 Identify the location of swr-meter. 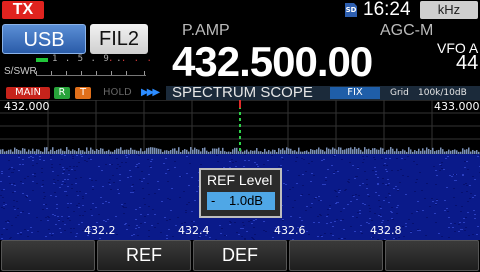
(91, 71).